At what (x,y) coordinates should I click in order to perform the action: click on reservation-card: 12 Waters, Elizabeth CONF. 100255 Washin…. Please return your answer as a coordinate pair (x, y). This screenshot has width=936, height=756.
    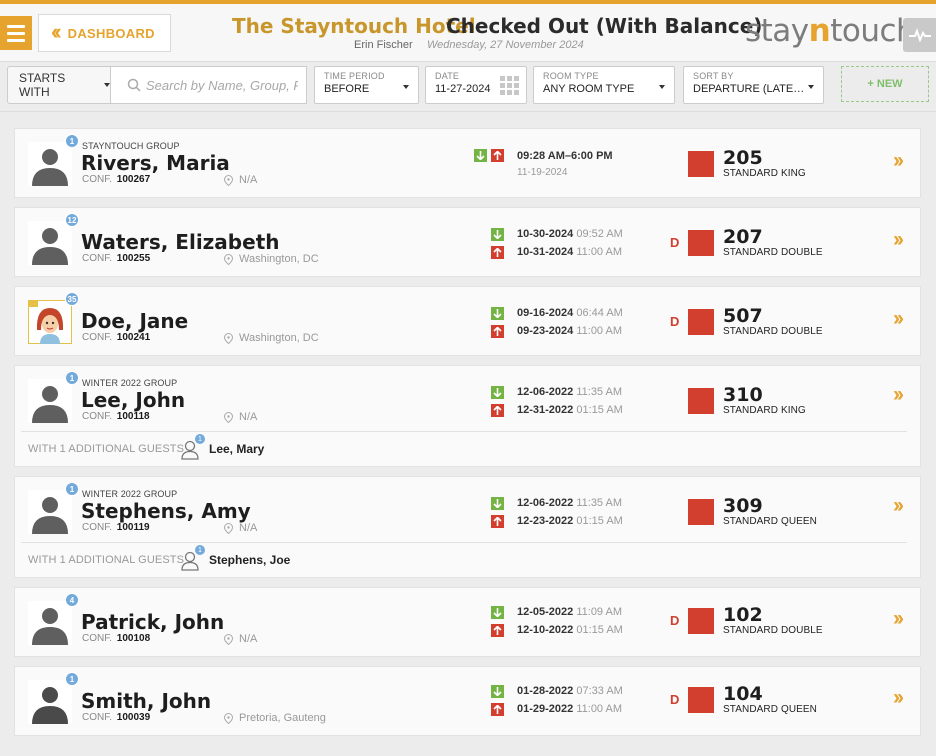
    Looking at the image, I should click on (467, 242).